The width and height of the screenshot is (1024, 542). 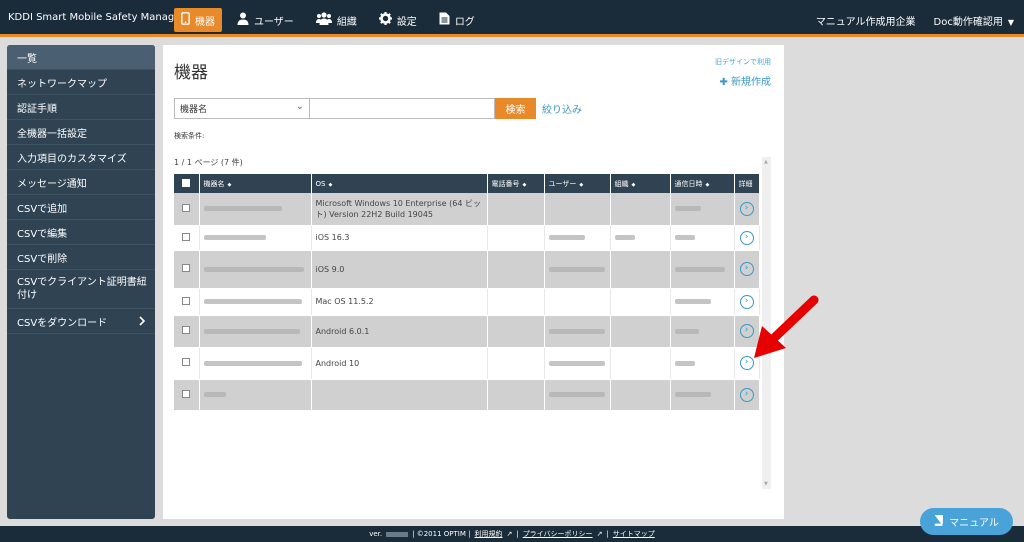 I want to click on manual-button: マニュアル, so click(x=966, y=521).